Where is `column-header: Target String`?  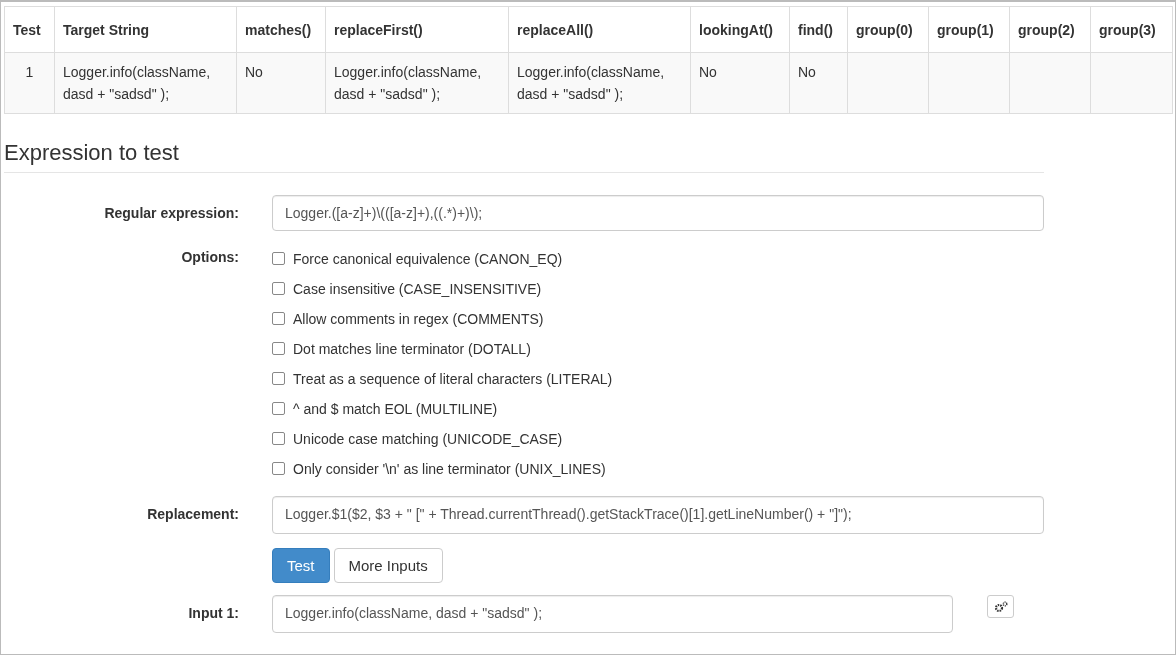
column-header: Target String is located at coordinates (145, 29).